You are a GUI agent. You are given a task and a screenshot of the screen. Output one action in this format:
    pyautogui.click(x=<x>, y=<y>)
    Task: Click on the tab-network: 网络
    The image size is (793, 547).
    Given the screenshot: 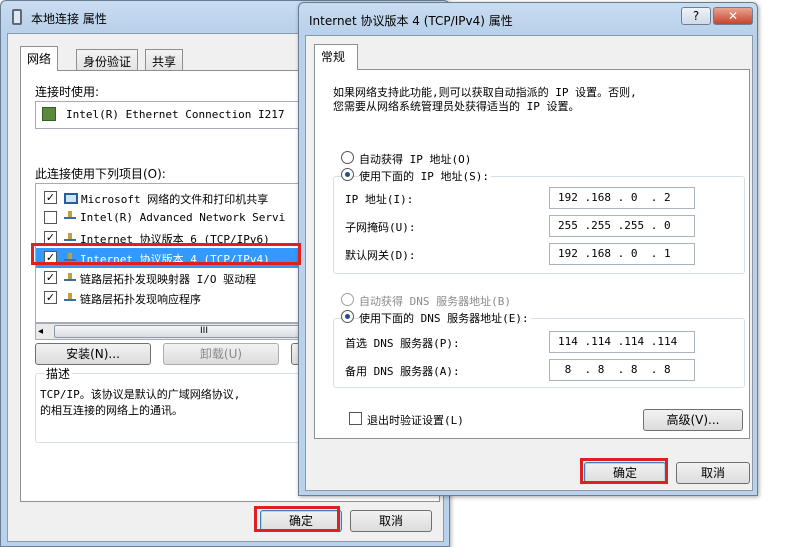 What is the action you would take?
    pyautogui.click(x=39, y=58)
    